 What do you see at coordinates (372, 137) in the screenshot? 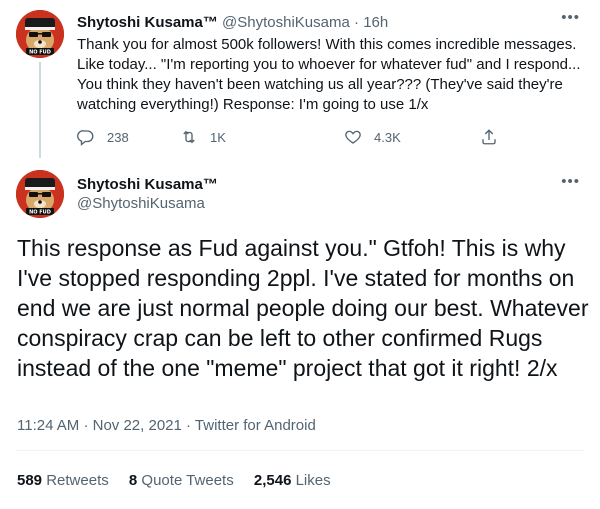
I see `like-button: 4.3K` at bounding box center [372, 137].